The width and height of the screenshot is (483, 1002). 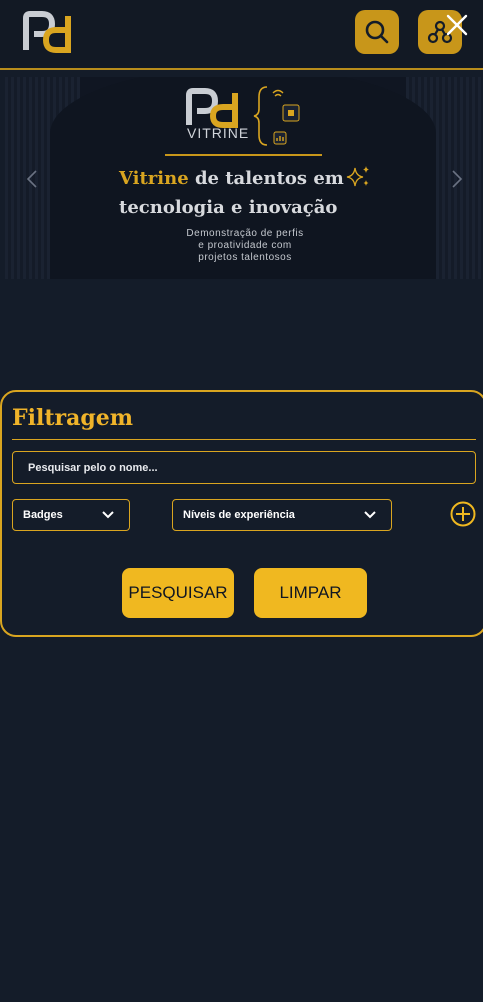 What do you see at coordinates (245, 233) in the screenshot?
I see `banner-subtitle-line: Demonstração de perfis` at bounding box center [245, 233].